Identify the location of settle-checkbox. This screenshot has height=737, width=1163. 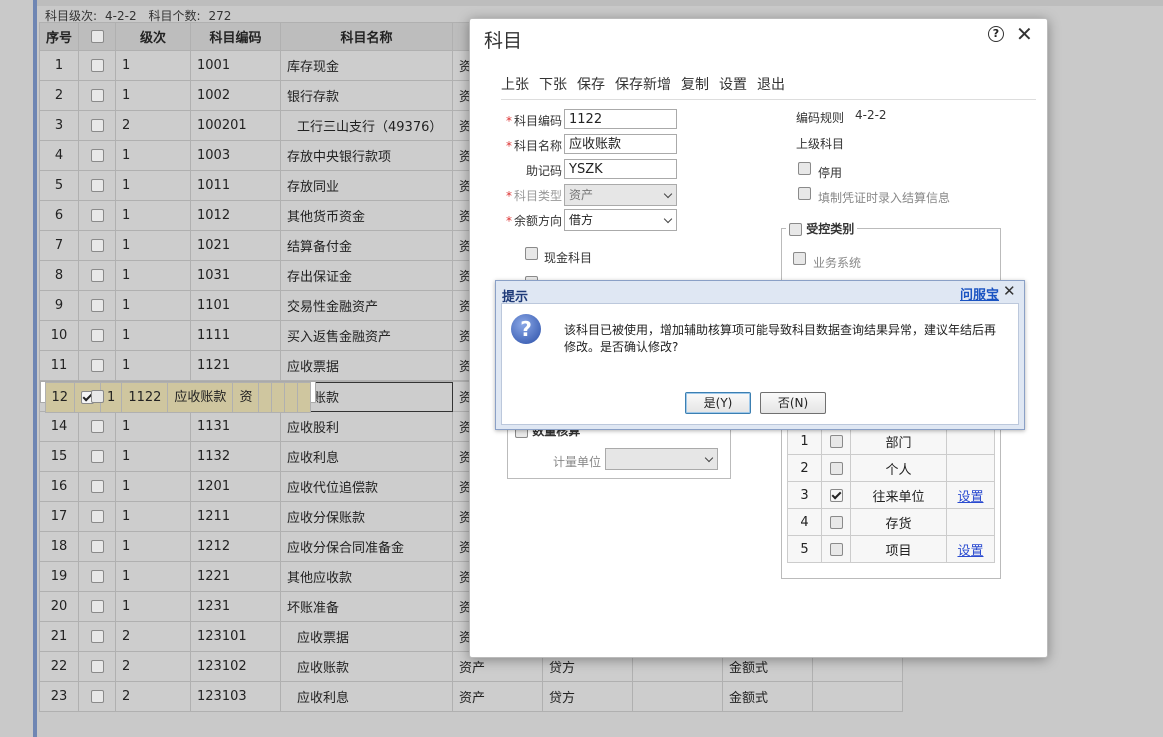
(804, 193).